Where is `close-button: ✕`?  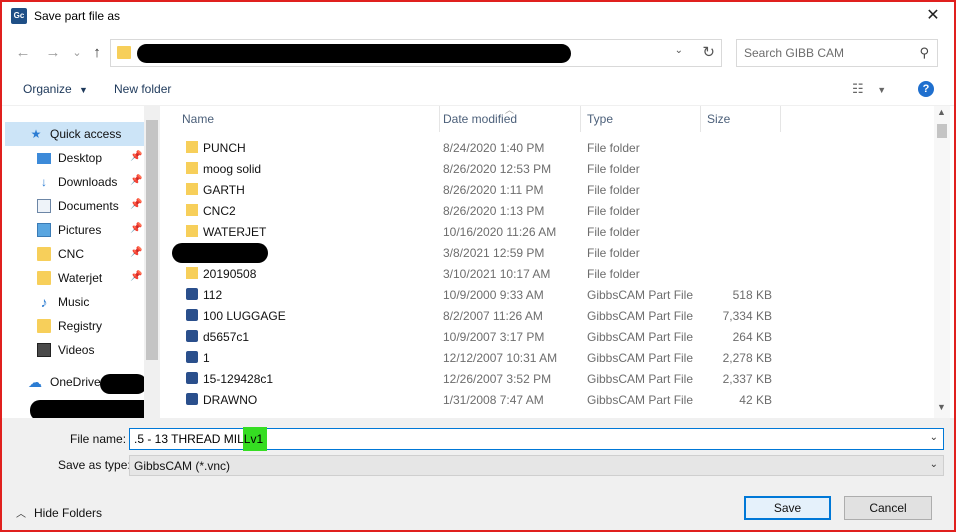
close-button: ✕ is located at coordinates (933, 16).